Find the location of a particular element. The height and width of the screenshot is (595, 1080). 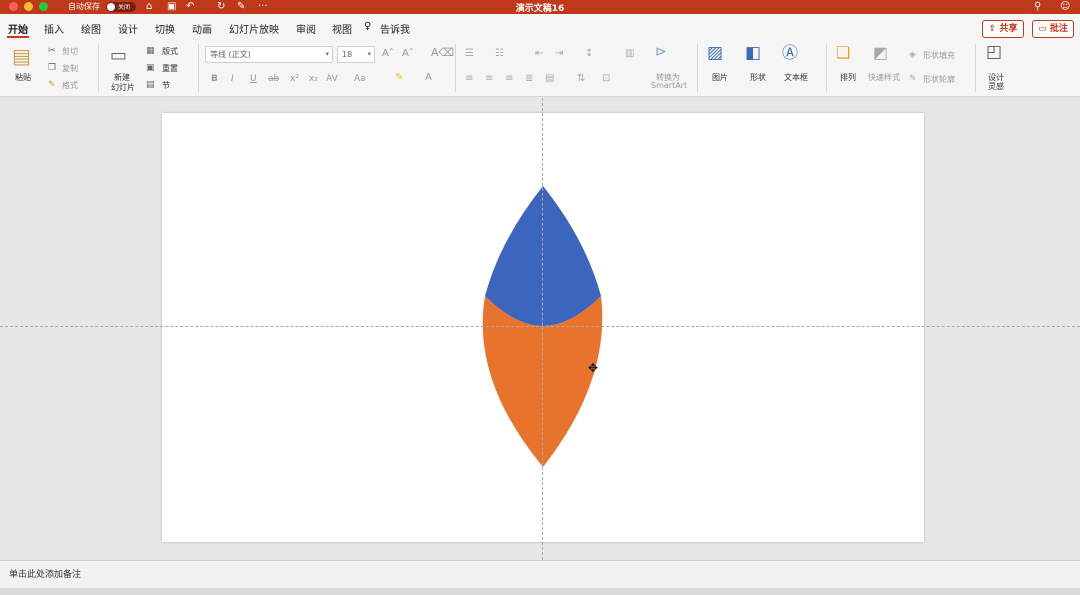

status-bar is located at coordinates (540, 591).